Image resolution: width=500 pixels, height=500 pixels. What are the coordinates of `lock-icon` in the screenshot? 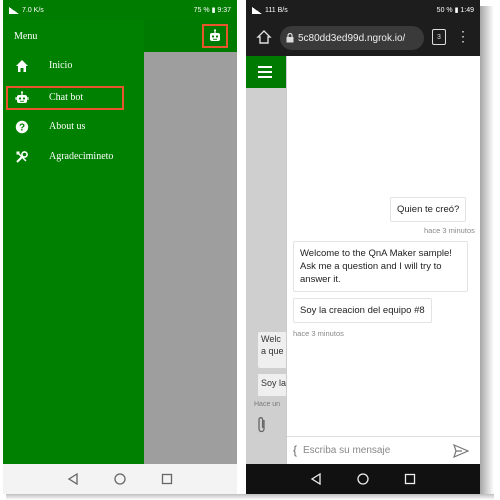 It's located at (290, 38).